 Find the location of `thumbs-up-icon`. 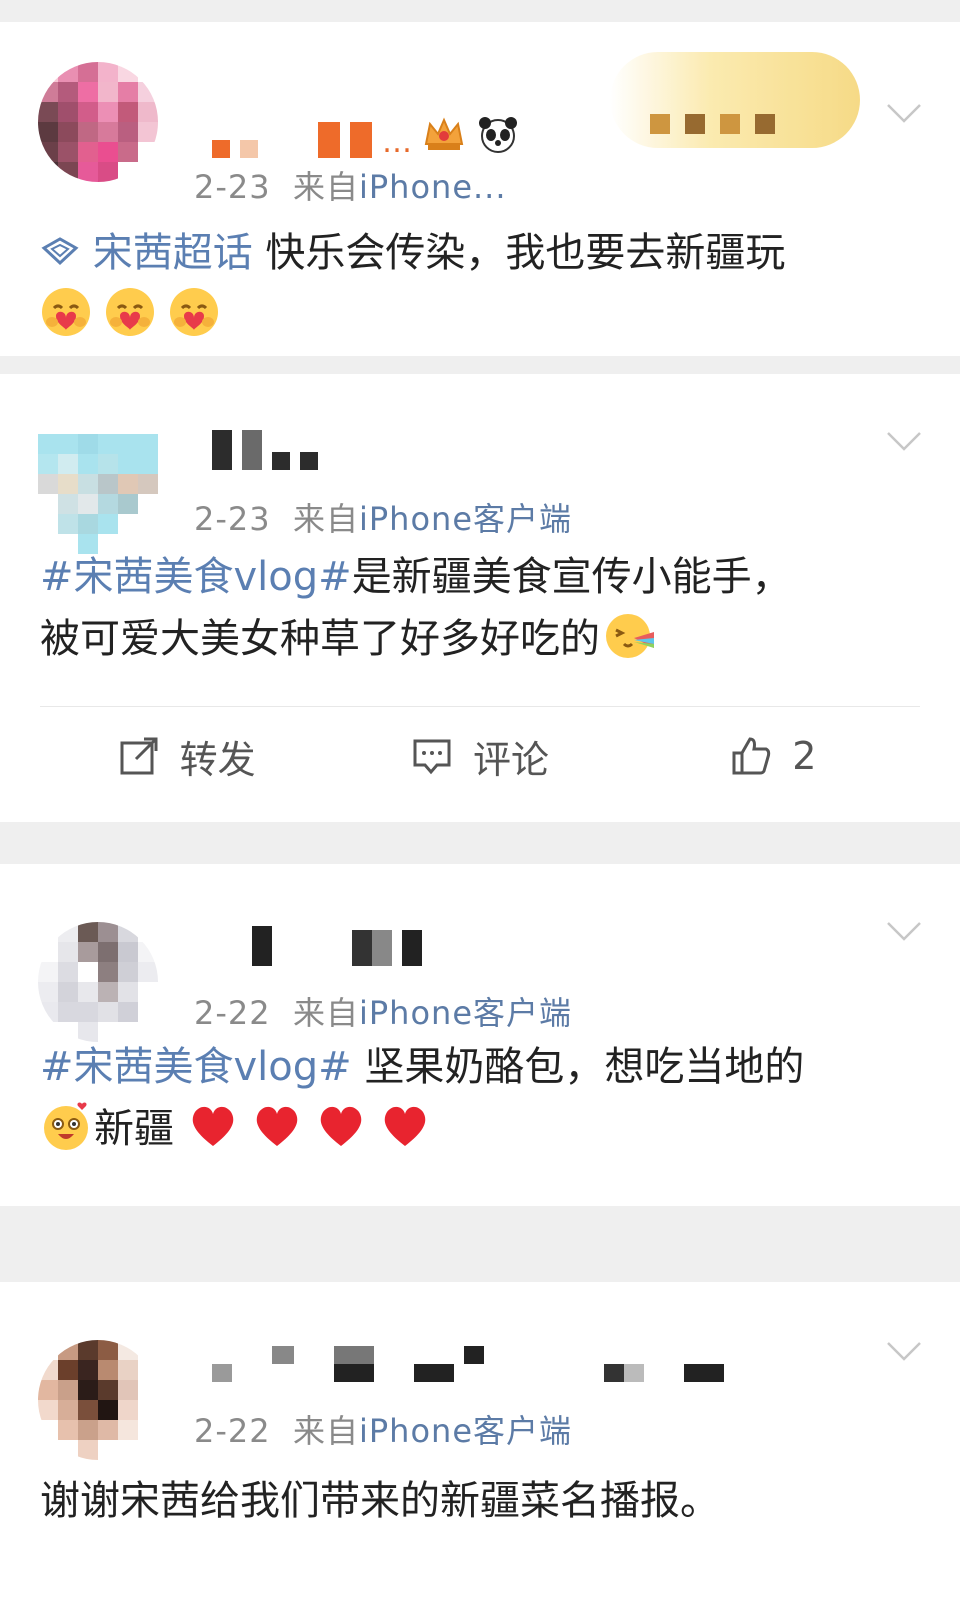

thumbs-up-icon is located at coordinates (751, 756).